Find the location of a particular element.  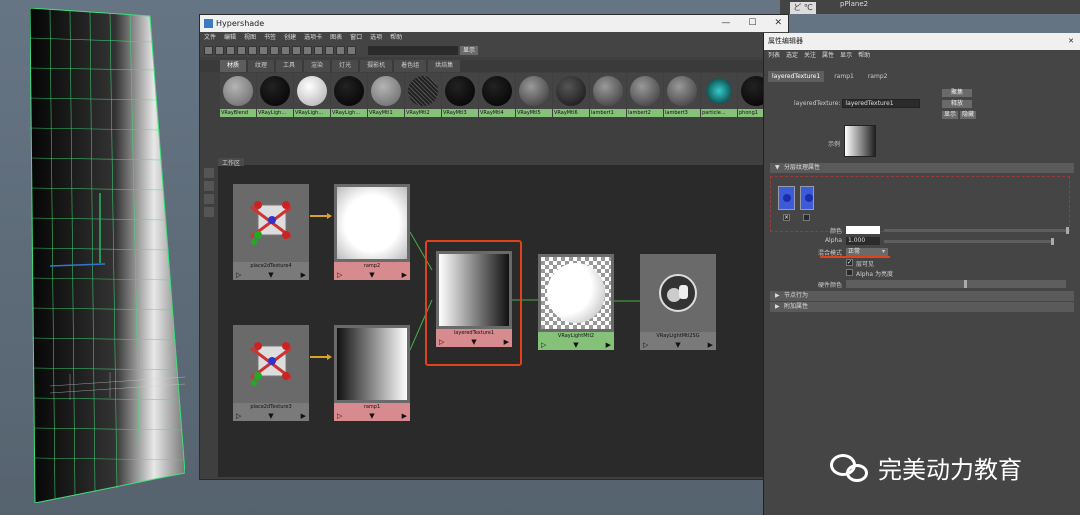

material-swatch: VRayBlend is located at coordinates (238, 95).